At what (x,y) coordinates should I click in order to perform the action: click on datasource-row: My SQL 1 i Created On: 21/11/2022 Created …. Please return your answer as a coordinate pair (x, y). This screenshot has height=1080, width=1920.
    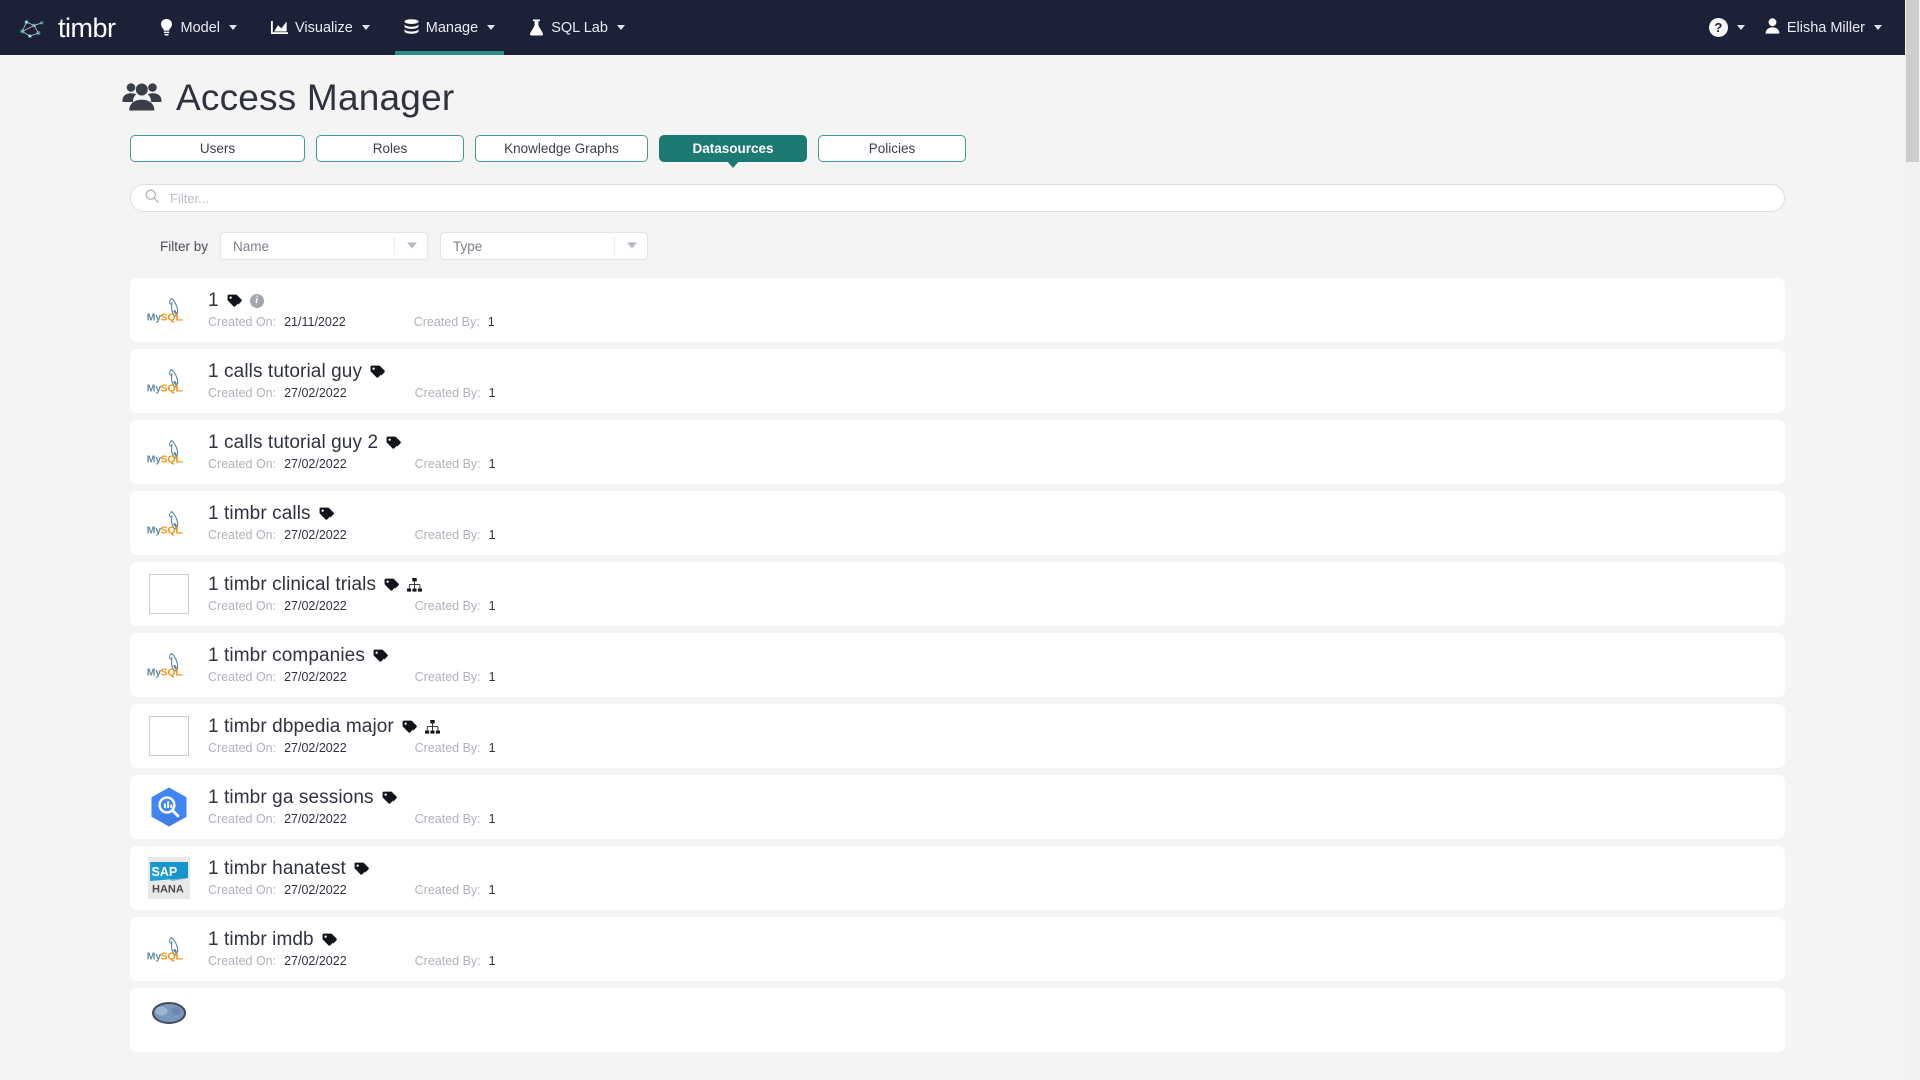
    Looking at the image, I should click on (957, 310).